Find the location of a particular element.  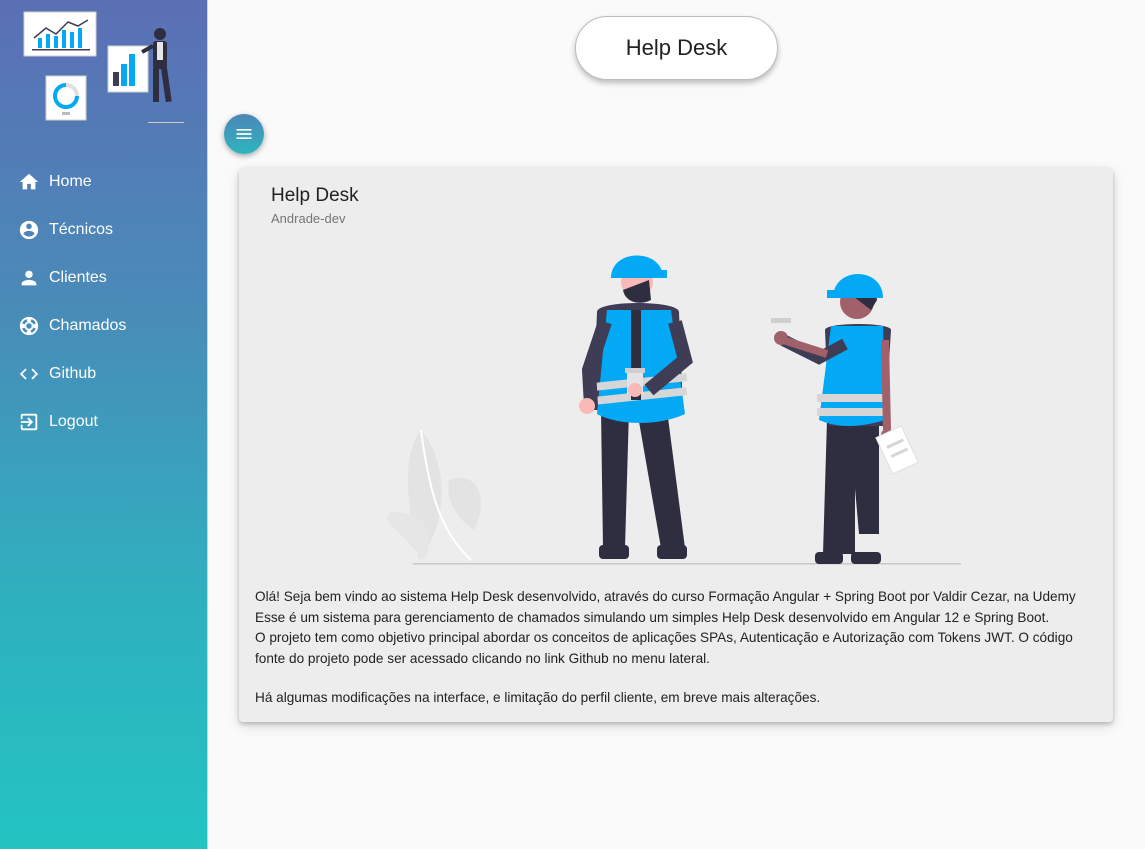

sidebar-item-github: Github is located at coordinates (104, 374).